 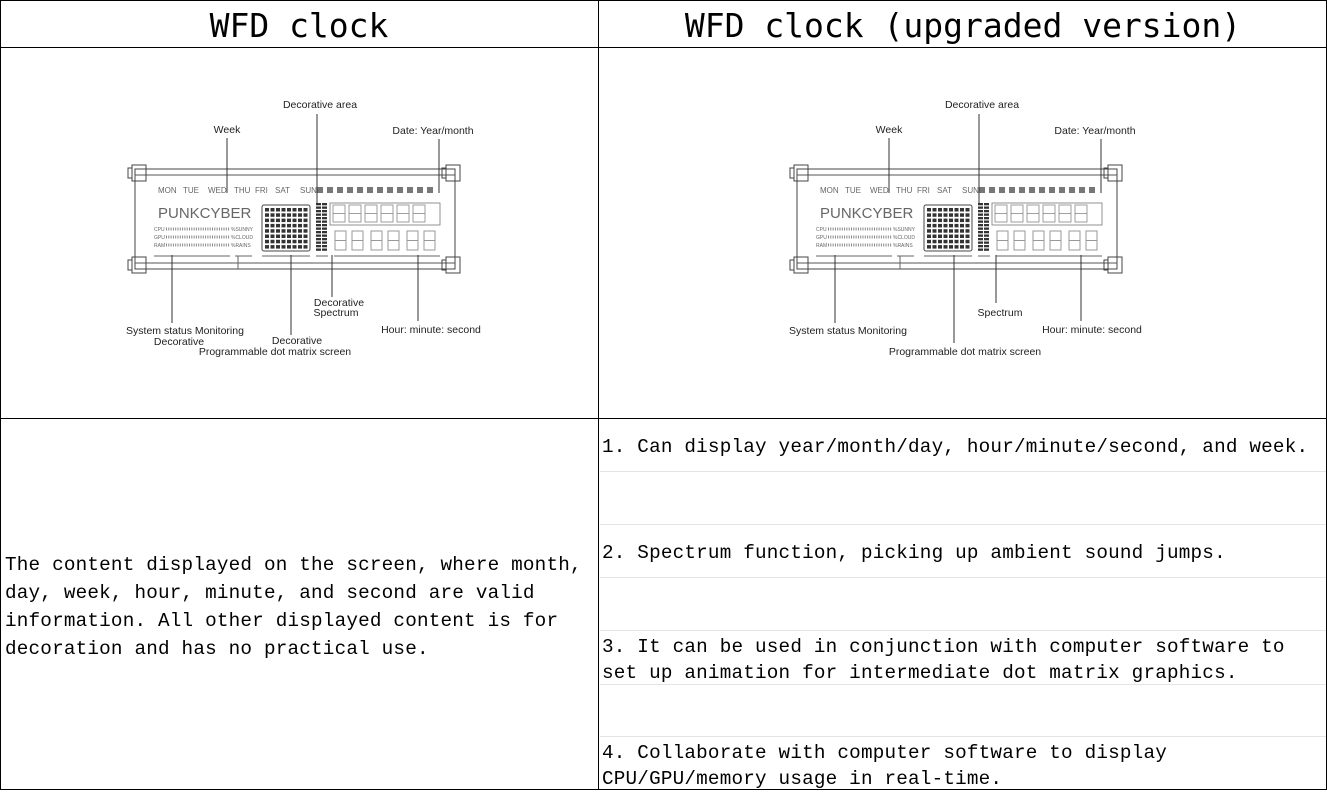 What do you see at coordinates (159, 230) in the screenshot?
I see `lcd-status-cpu: CPU` at bounding box center [159, 230].